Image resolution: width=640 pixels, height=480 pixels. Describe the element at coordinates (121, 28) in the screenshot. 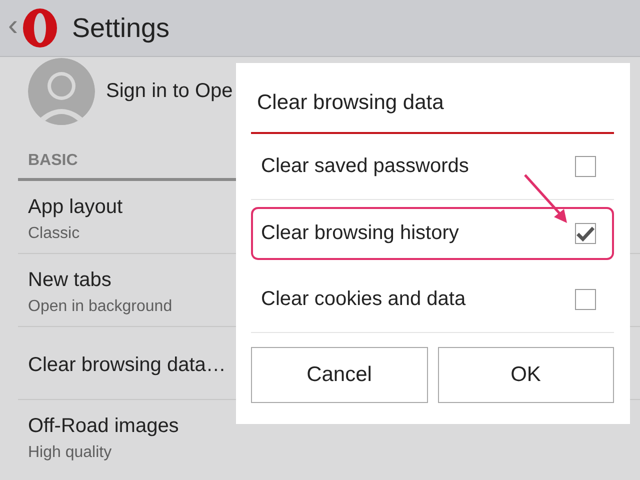

I see `screen-title: Settings` at that location.